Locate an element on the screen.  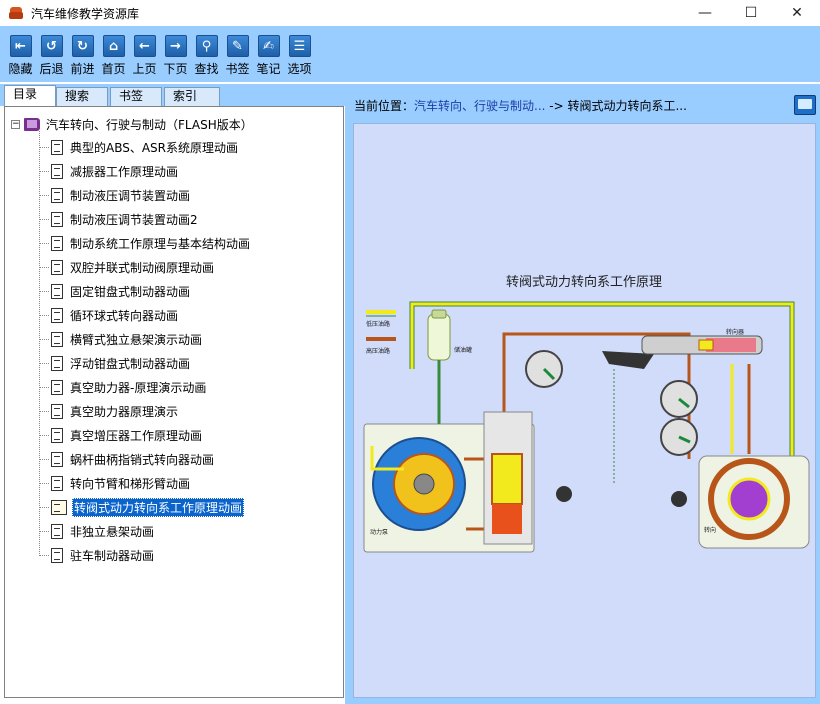
tree-item-label: 真空助力器原理演示 is located at coordinates (124, 411).